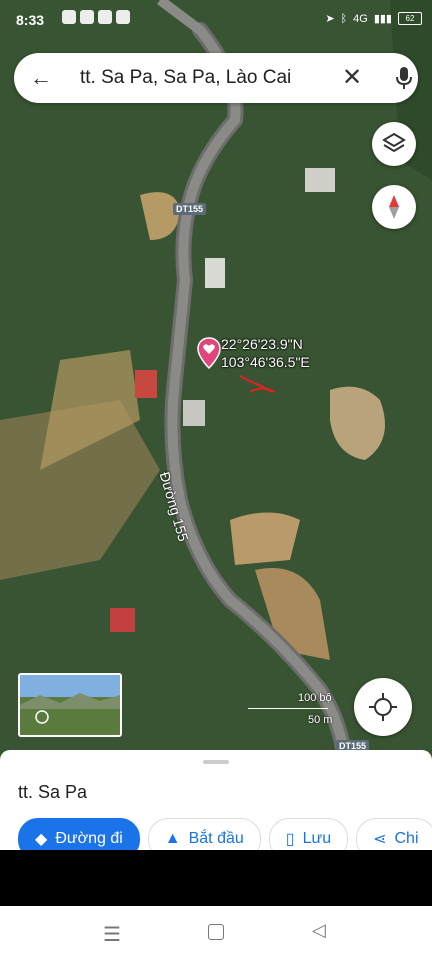 This screenshot has height=960, width=432. I want to click on back-arrow-icon: ←, so click(41, 78).